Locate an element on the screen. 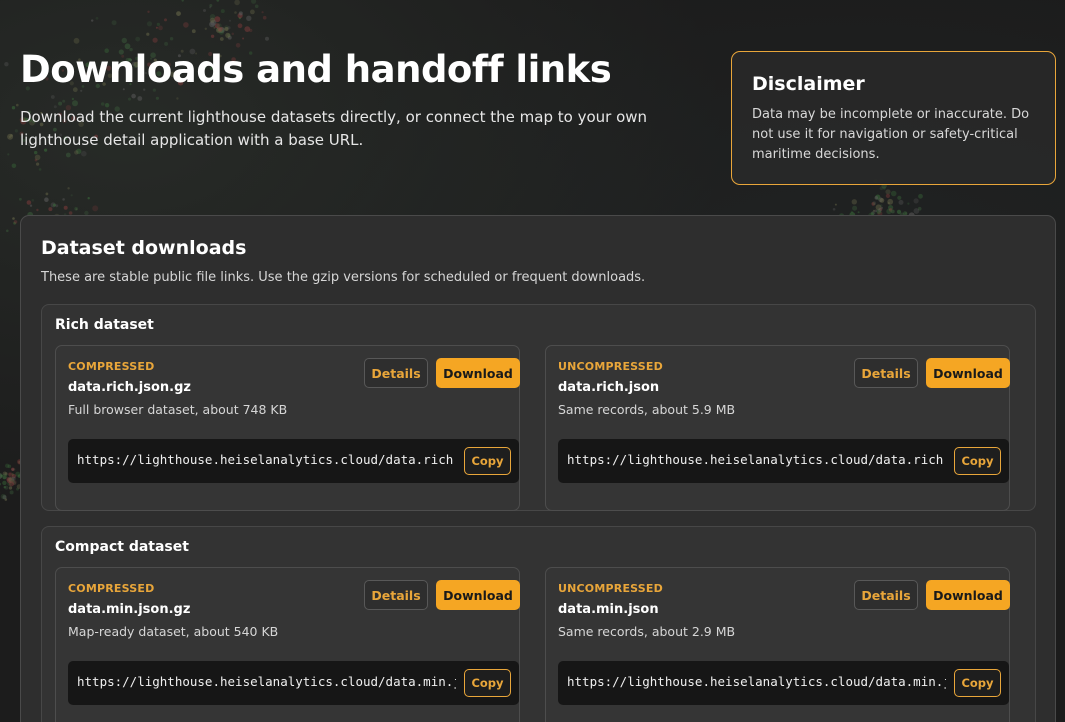 This screenshot has height=722, width=1065. card-description: Same records, about 5.9 MB is located at coordinates (647, 409).